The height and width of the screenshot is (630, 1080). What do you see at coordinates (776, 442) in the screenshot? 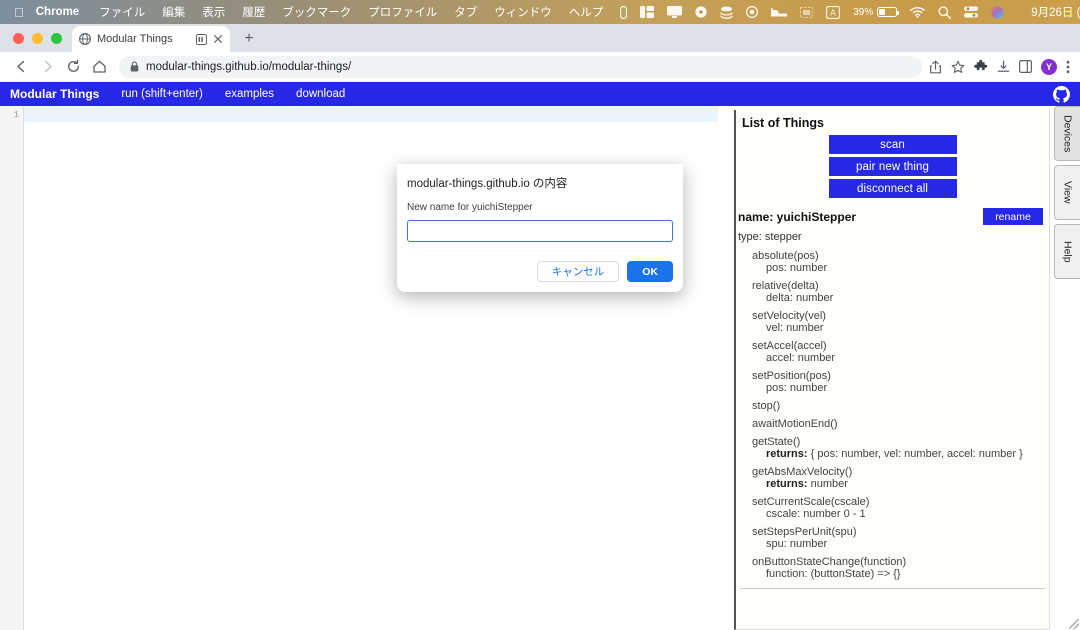
I see `method-signature: getState()` at bounding box center [776, 442].